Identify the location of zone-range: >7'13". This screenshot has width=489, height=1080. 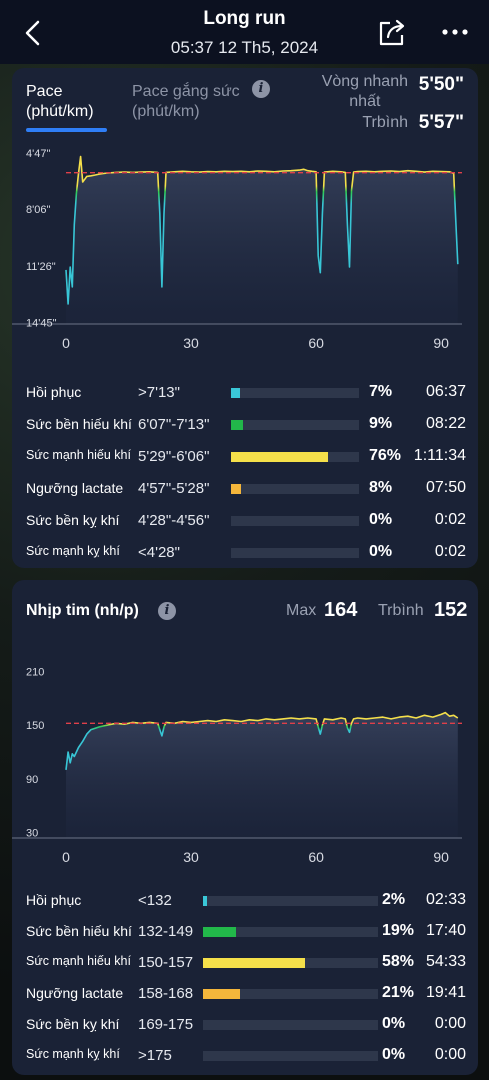
(159, 392).